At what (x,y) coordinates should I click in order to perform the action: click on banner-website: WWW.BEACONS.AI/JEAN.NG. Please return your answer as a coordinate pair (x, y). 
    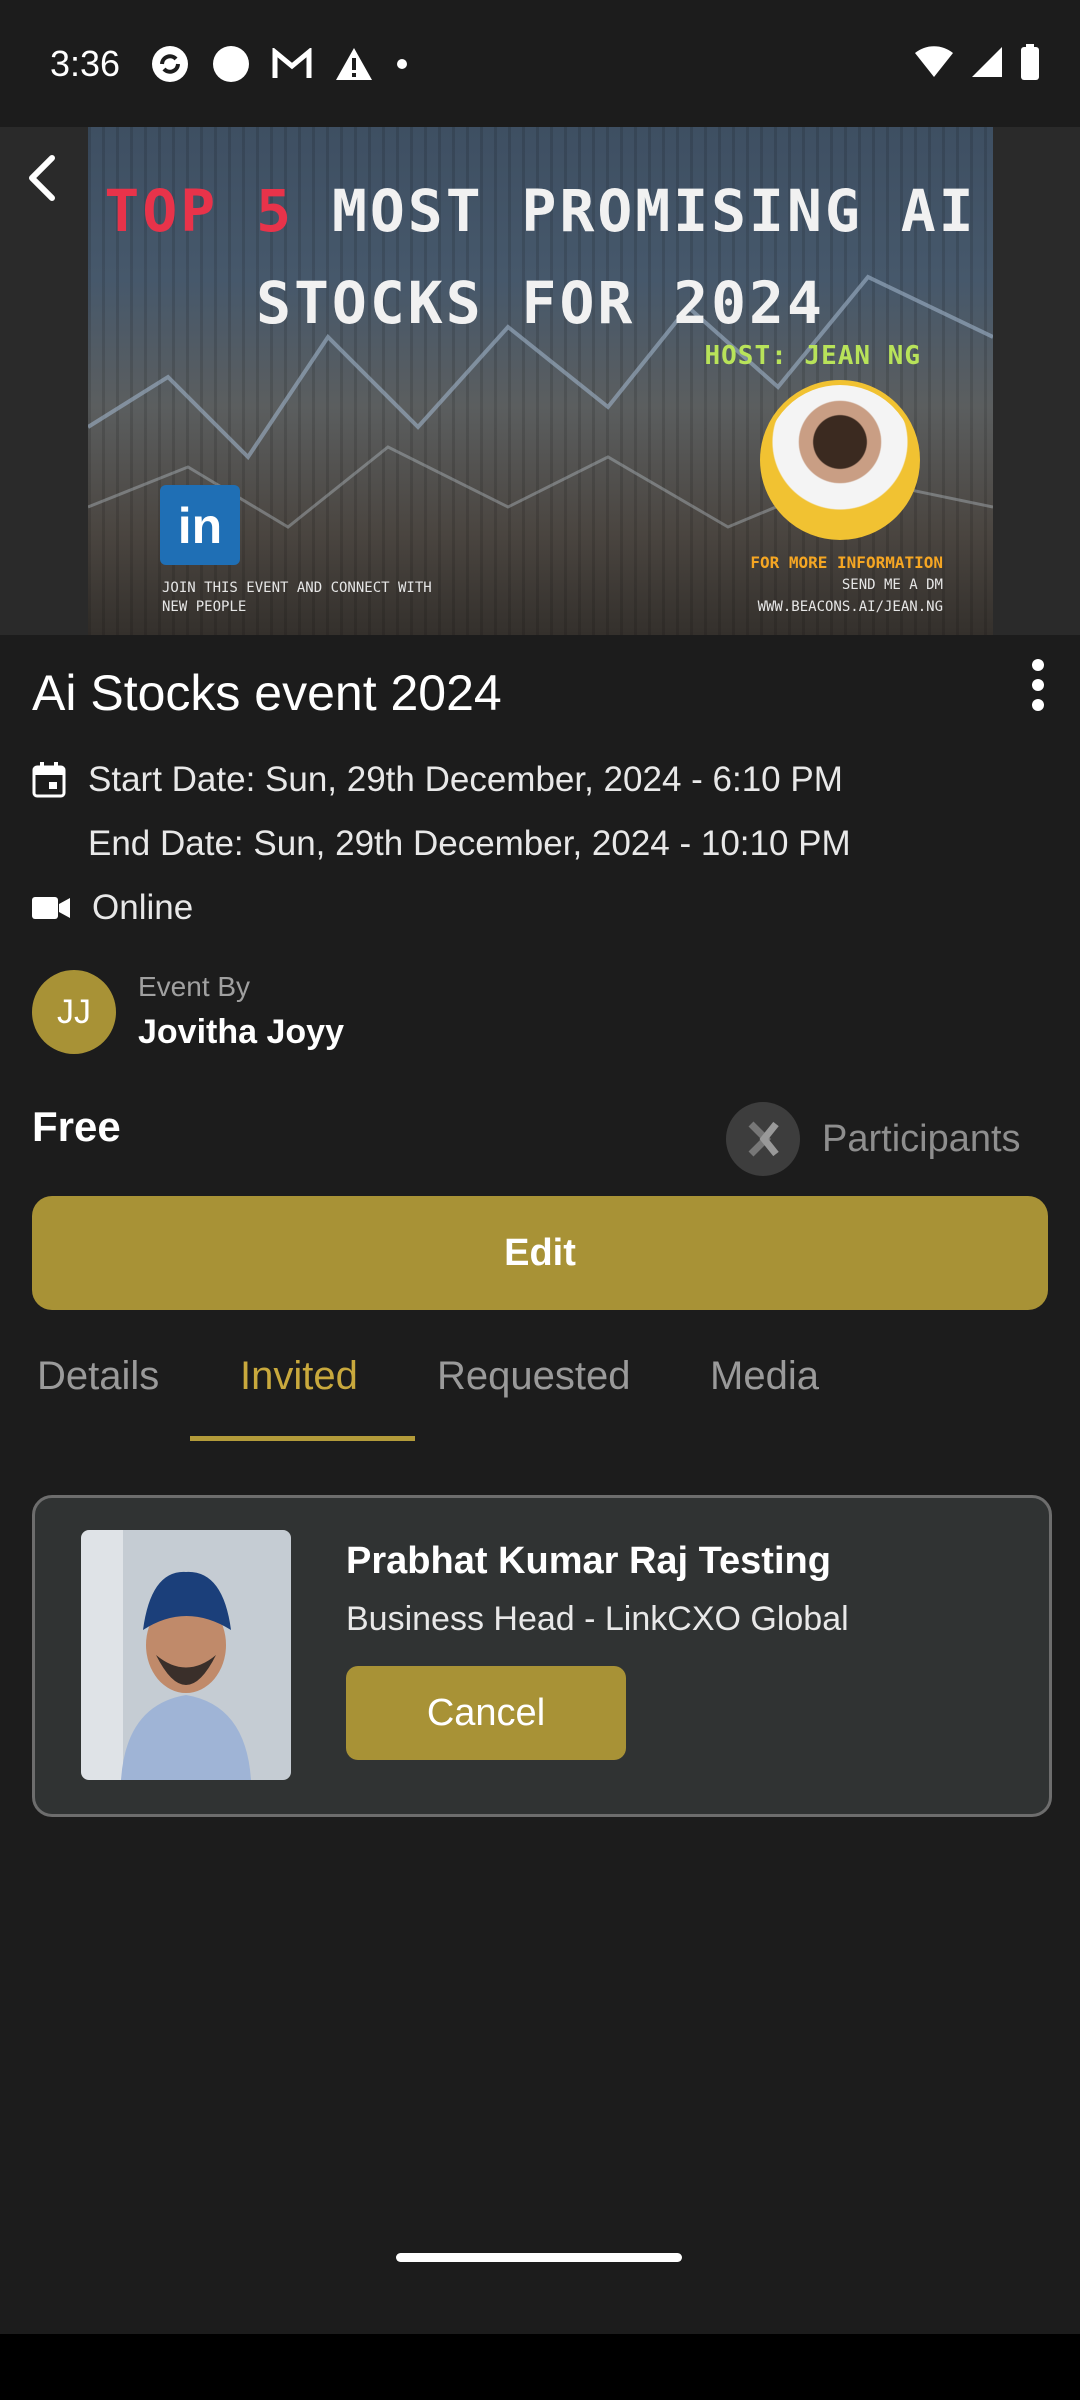
    Looking at the image, I should click on (850, 607).